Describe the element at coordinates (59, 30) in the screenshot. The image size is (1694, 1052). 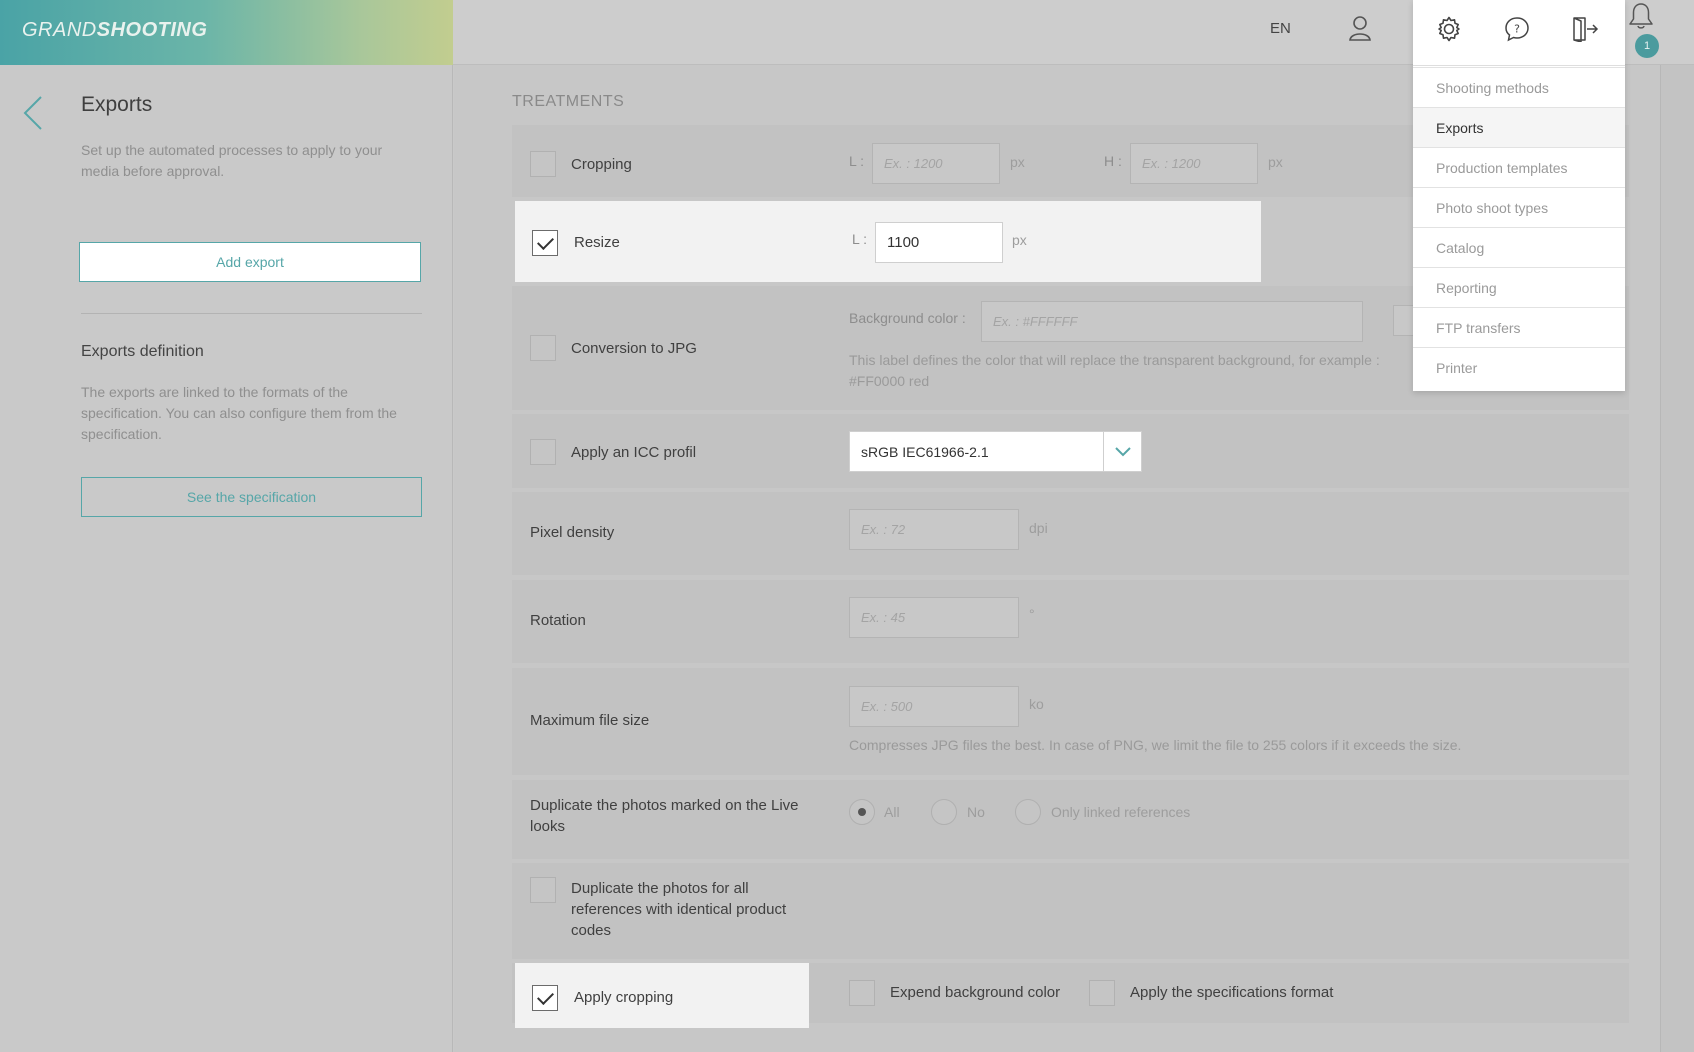
I see `logo-light-text: GRAND` at that location.